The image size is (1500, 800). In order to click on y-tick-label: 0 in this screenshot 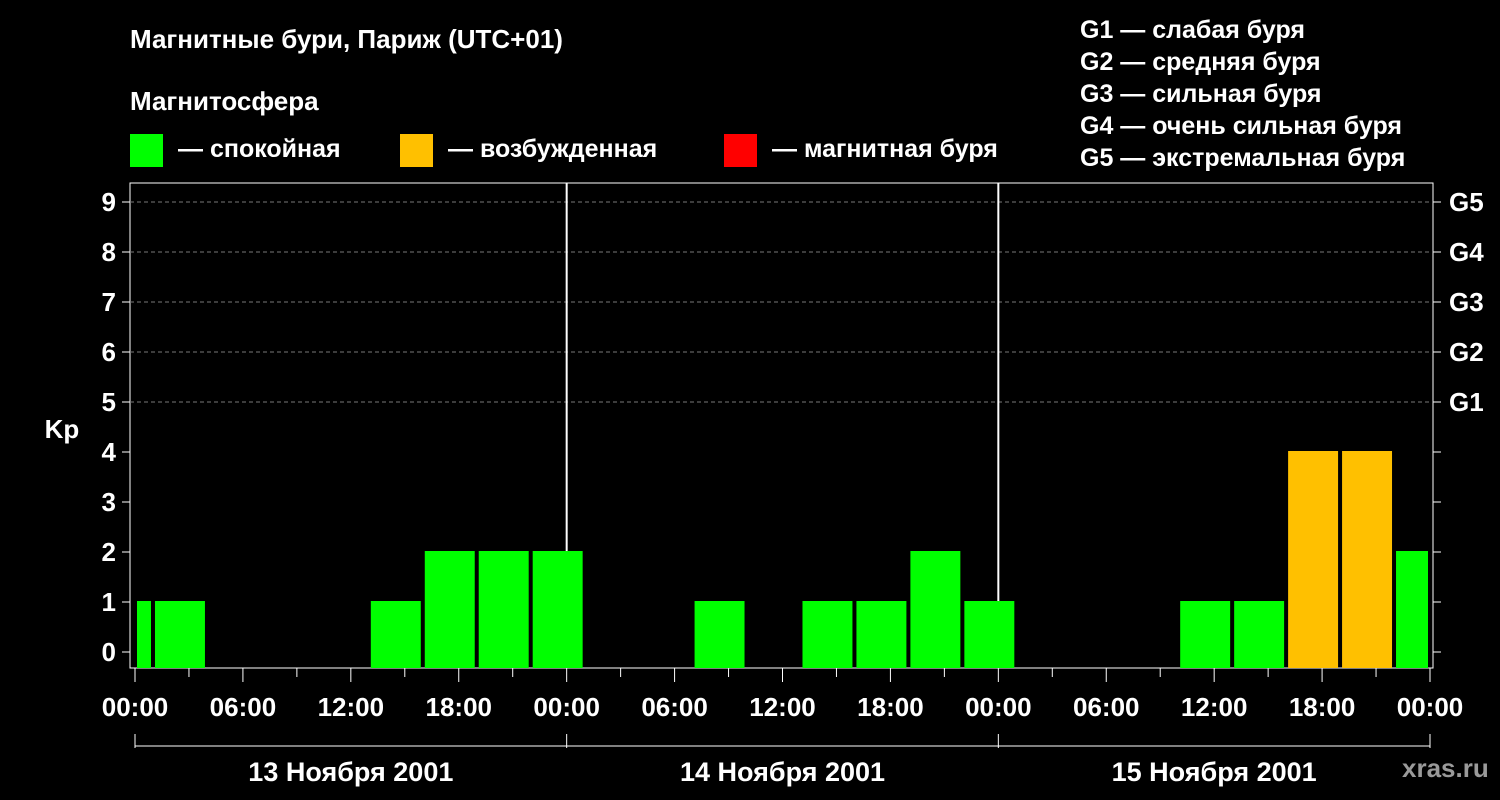, I will do `click(109, 652)`.